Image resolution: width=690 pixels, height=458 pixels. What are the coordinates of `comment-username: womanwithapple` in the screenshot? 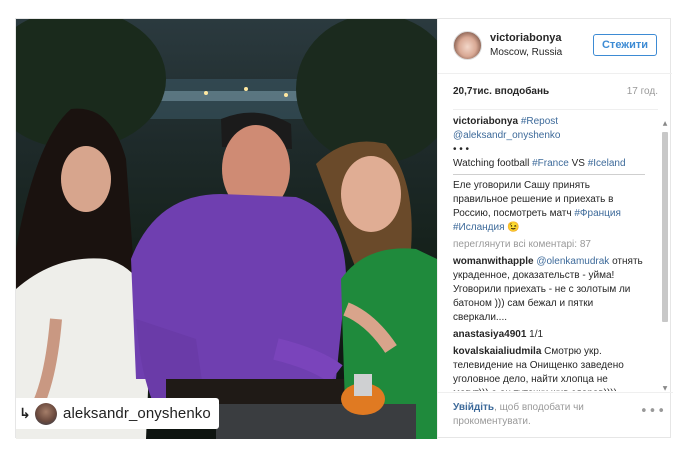 It's located at (493, 261).